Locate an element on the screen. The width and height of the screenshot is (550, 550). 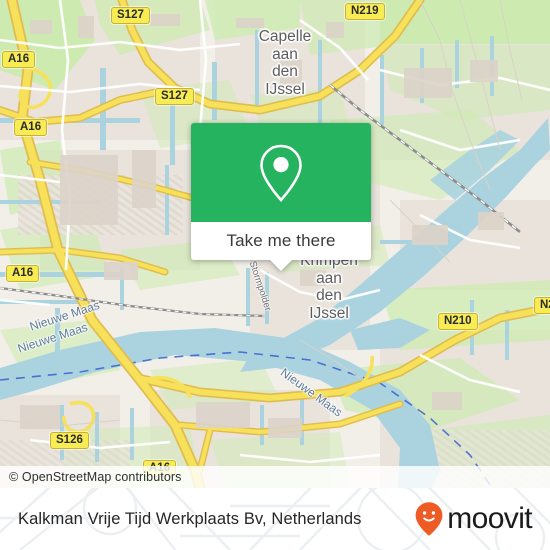
shield-a16-left: A16 is located at coordinates (23, 273).